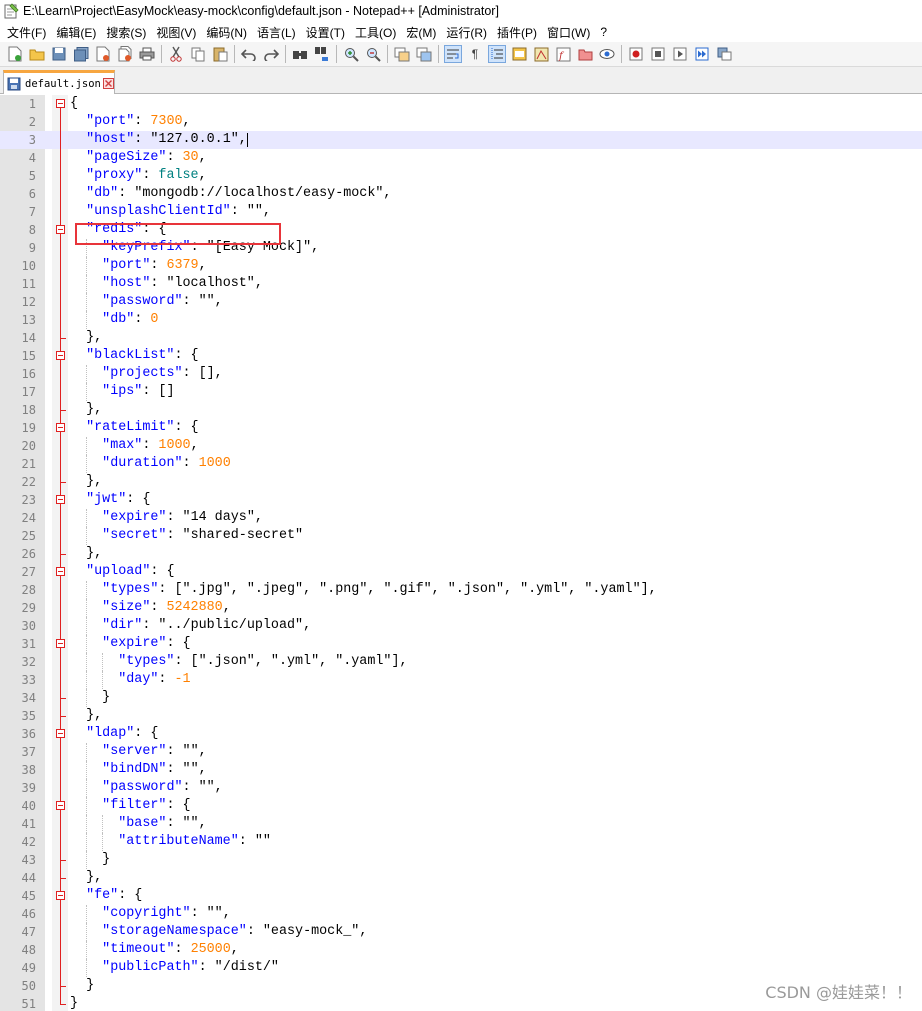 The width and height of the screenshot is (922, 1011). I want to click on menu-macro: 宏(M), so click(421, 32).